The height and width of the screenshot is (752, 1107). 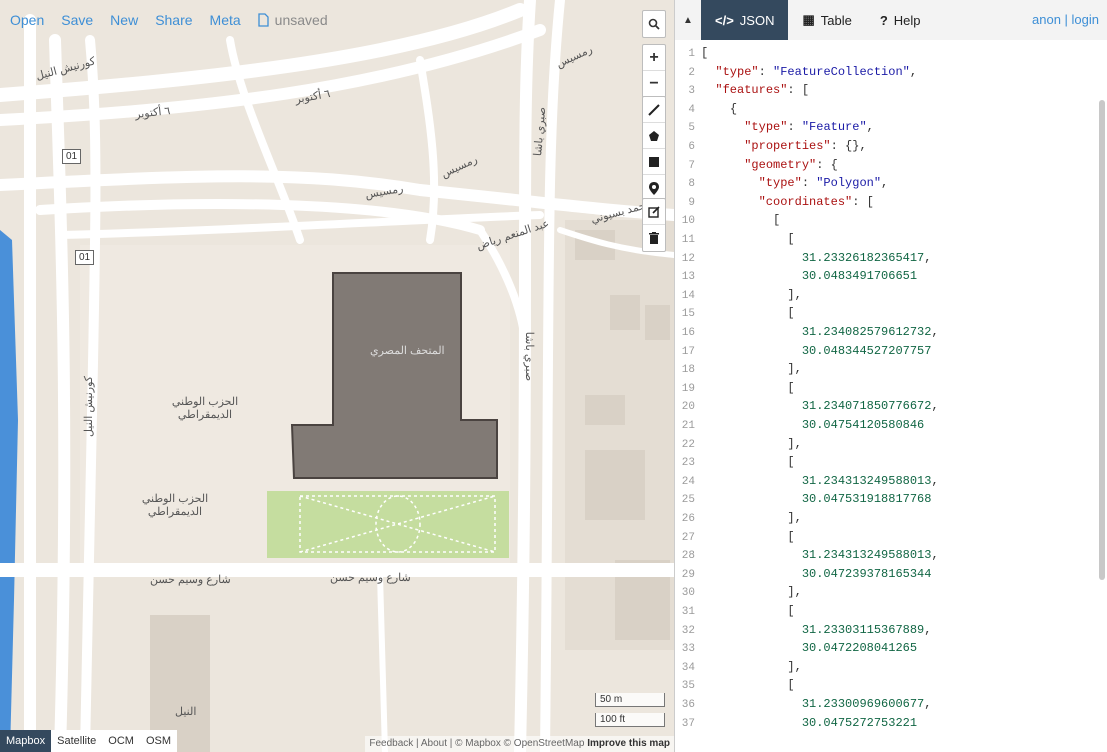 What do you see at coordinates (891, 537) in the screenshot?
I see `code-line: 27 [` at bounding box center [891, 537].